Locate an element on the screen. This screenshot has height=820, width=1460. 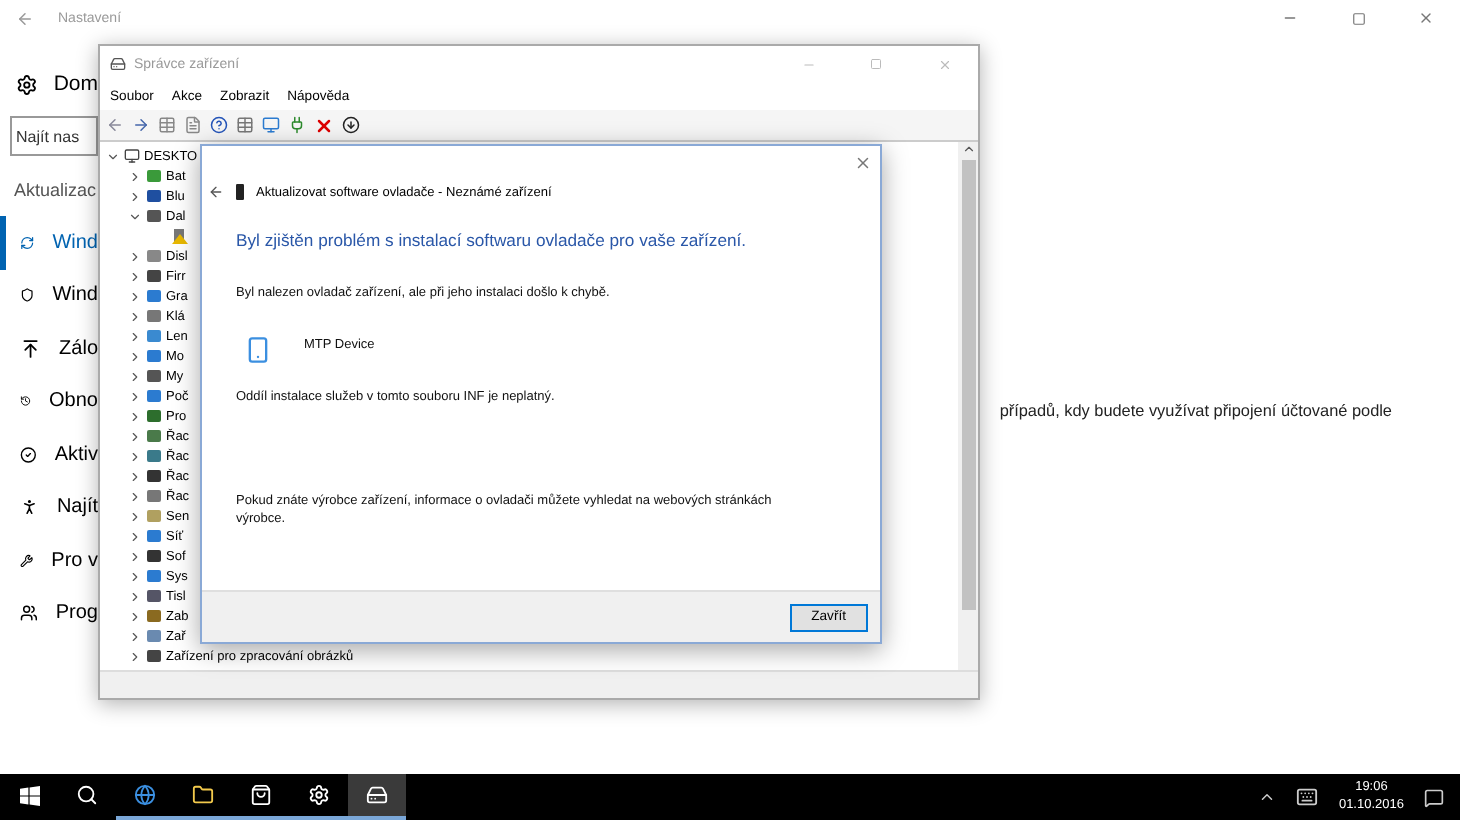
chevron-up-icon is located at coordinates (1267, 797).